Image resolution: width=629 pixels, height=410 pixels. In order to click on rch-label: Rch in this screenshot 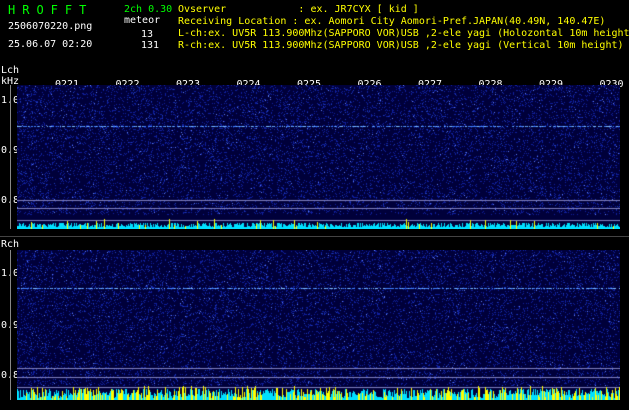, I will do `click(10, 244)`.